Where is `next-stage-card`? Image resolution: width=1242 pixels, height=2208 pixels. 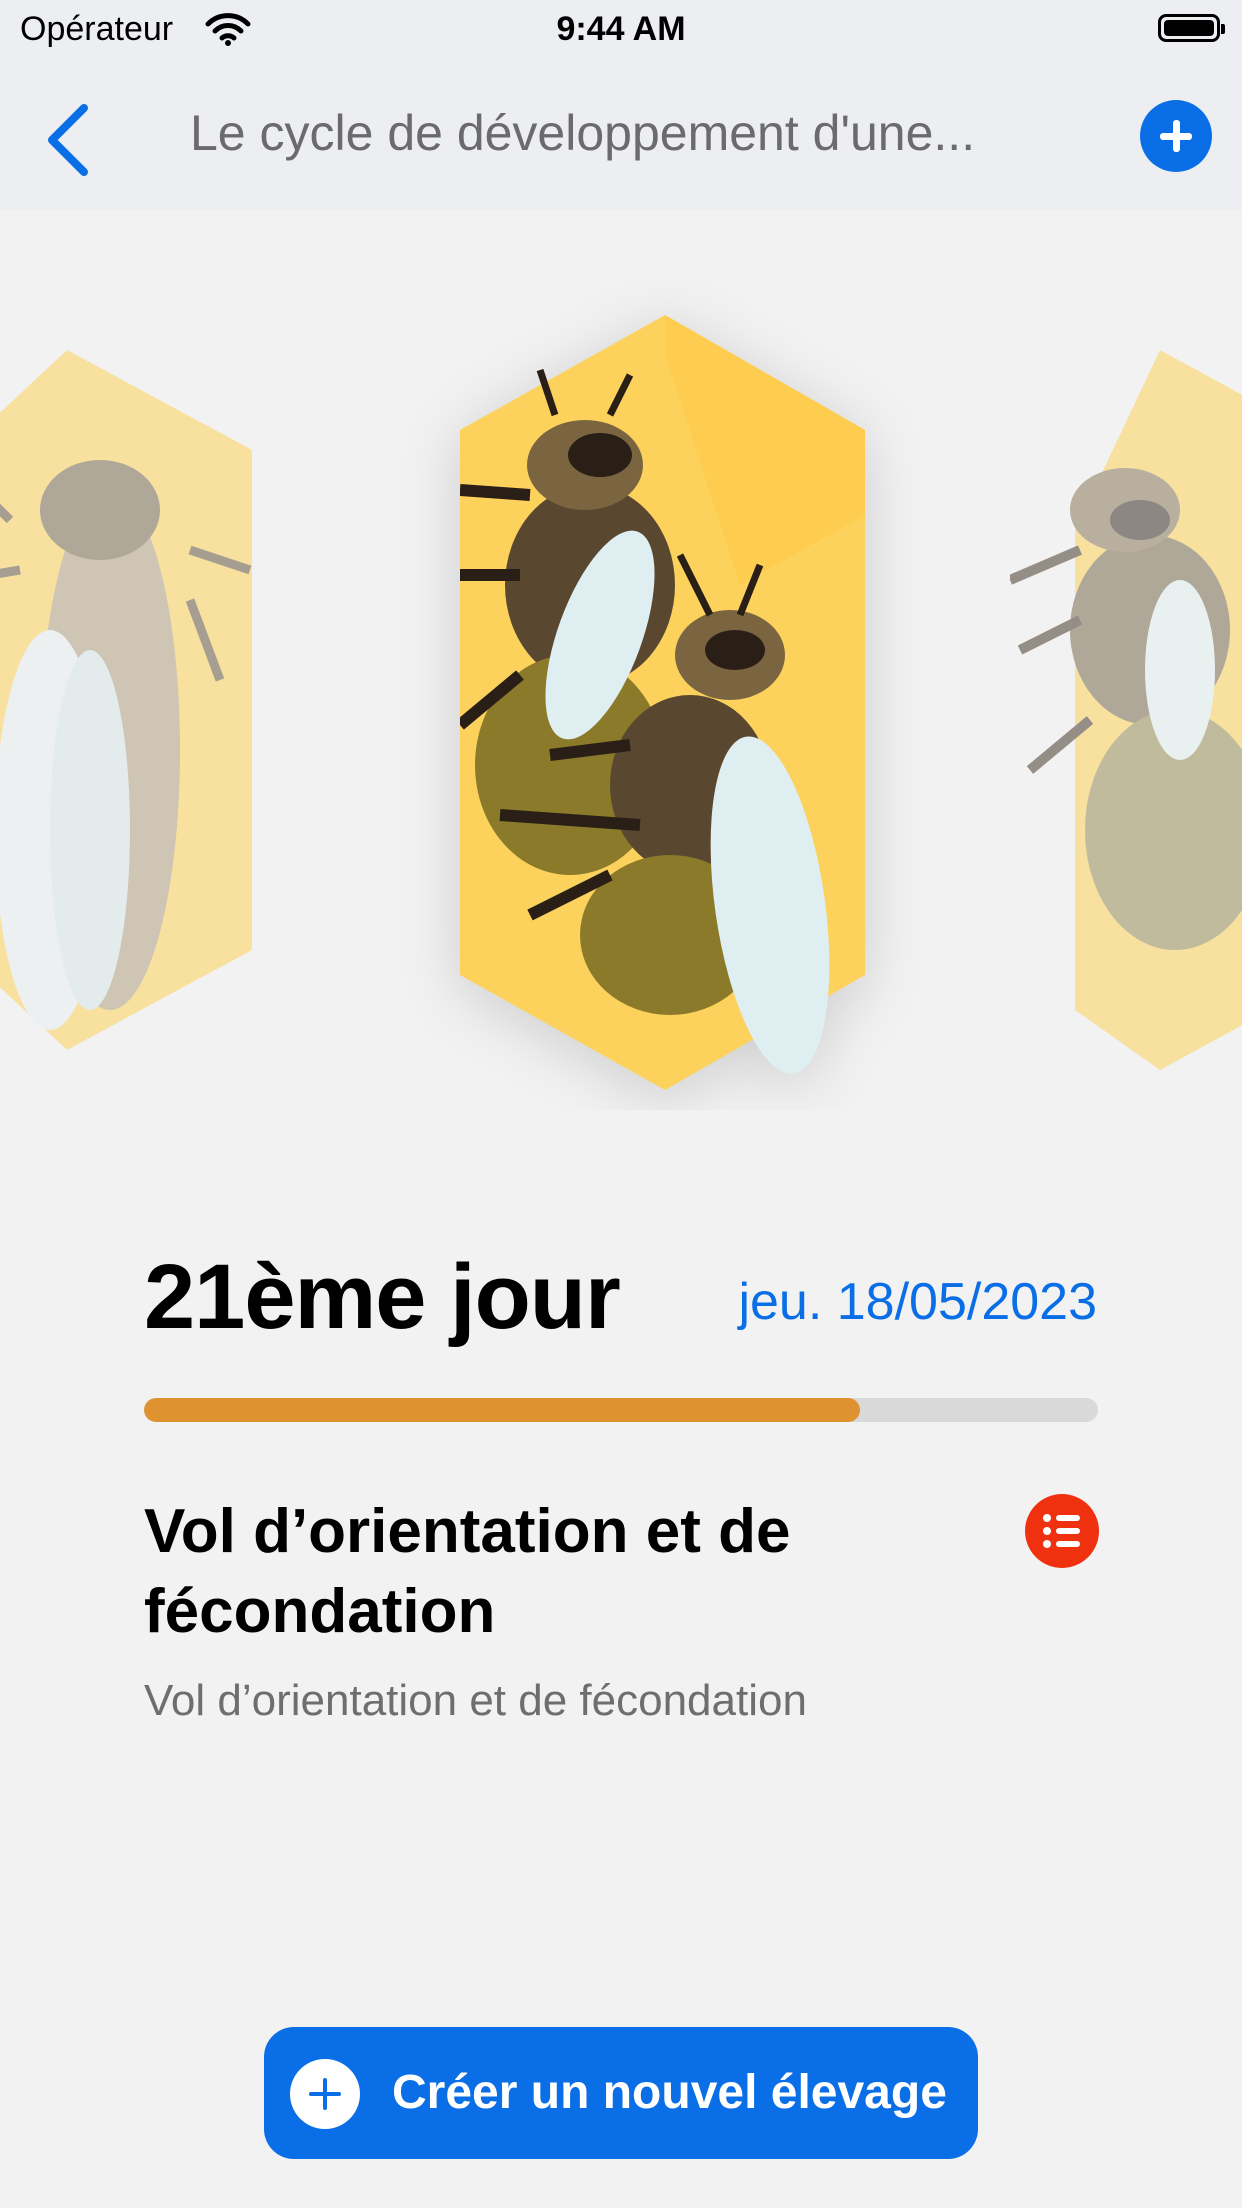
next-stage-card is located at coordinates (1126, 710).